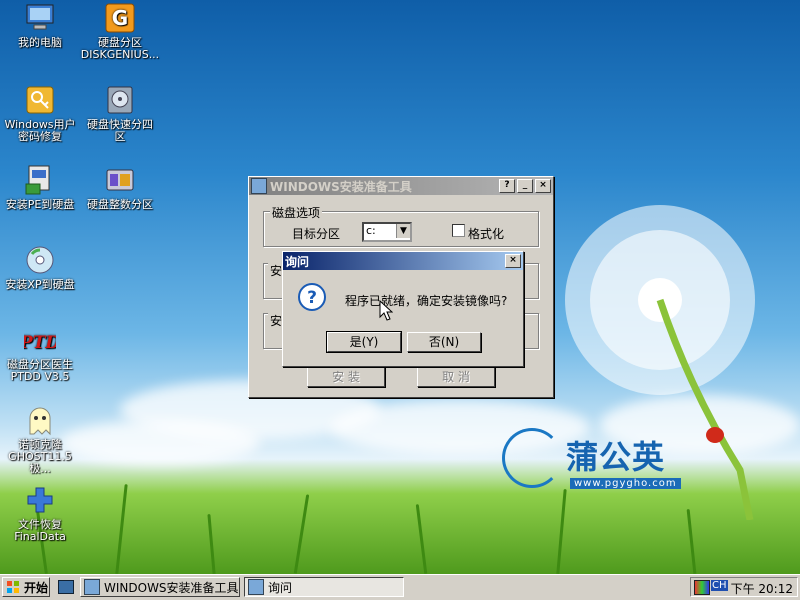 The height and width of the screenshot is (600, 800). Describe the element at coordinates (40, 18) in the screenshot. I see `computer-icon` at that location.